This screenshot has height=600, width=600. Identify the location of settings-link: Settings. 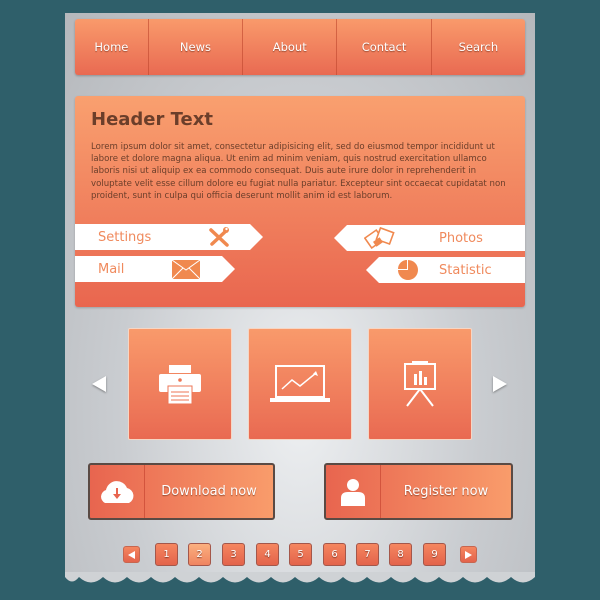
(169, 237).